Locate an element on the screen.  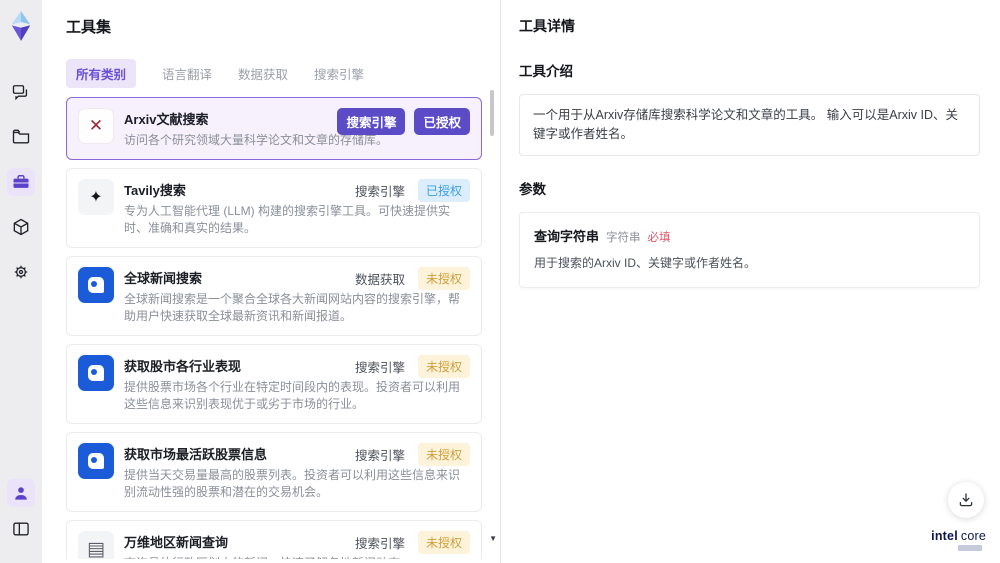
category-tab: 数据获取 is located at coordinates (263, 73).